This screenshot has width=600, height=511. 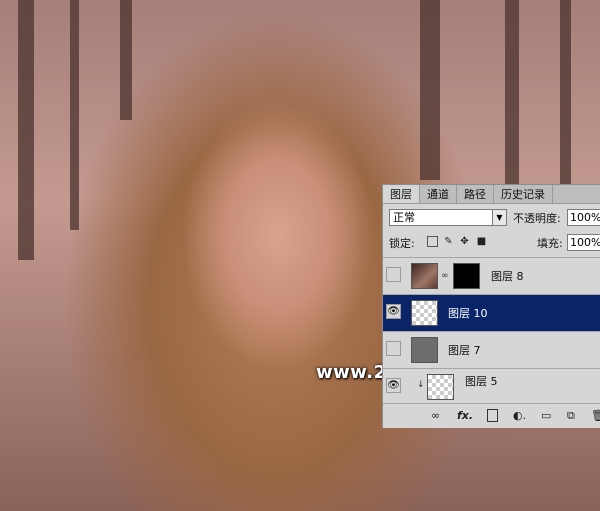 I want to click on blend-mode-value: 正常, so click(x=404, y=217).